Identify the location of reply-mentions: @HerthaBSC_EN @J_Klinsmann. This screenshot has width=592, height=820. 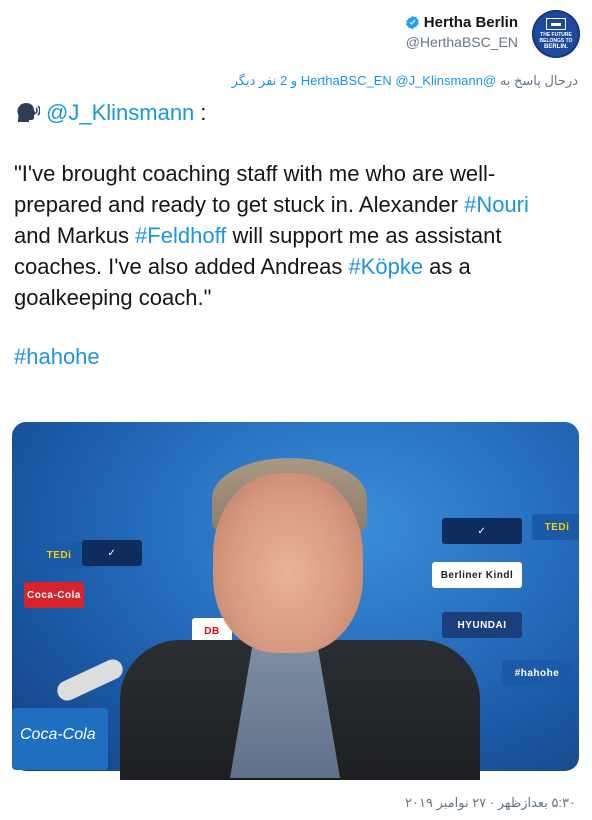
(398, 80).